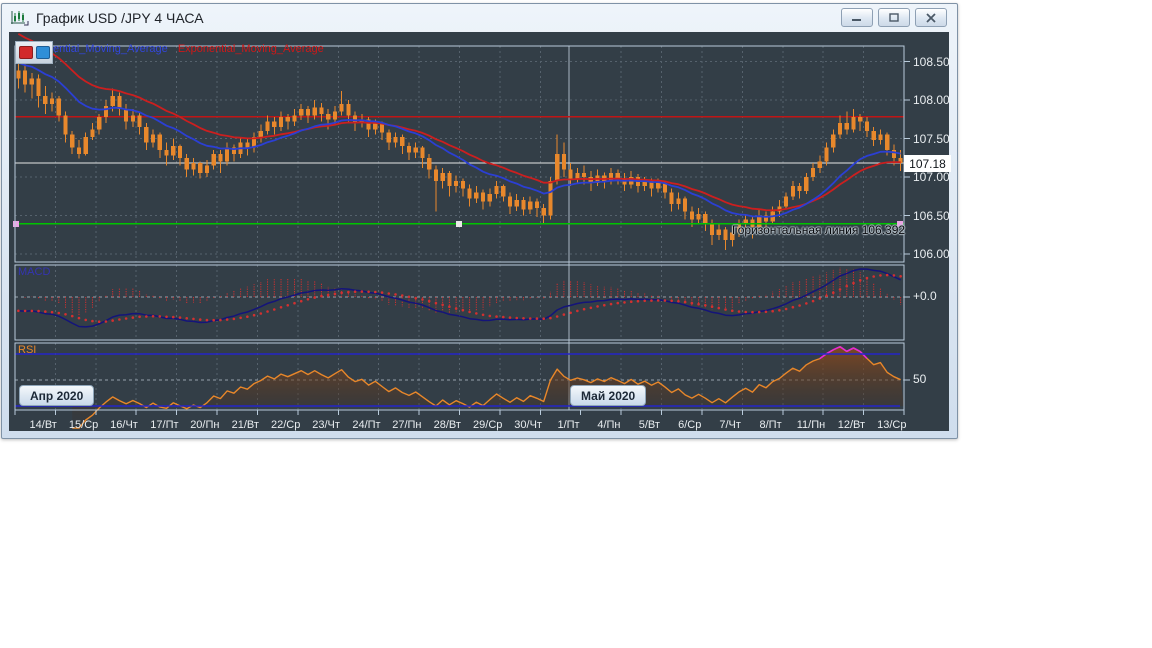  What do you see at coordinates (43, 425) in the screenshot?
I see `date-tick-label: 14/Вт` at bounding box center [43, 425].